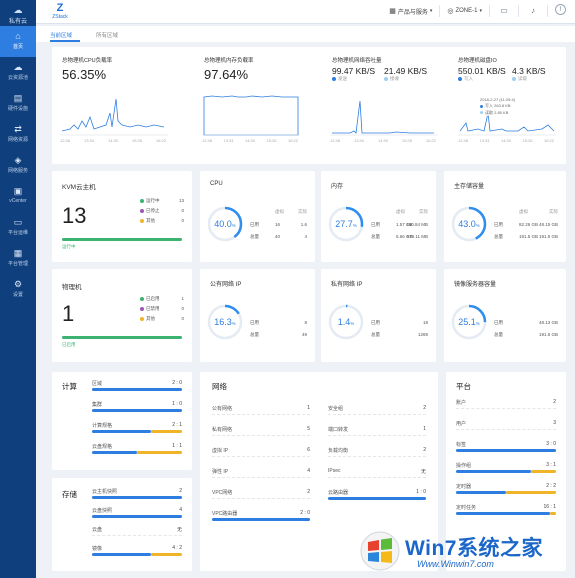  What do you see at coordinates (554, 423) in the screenshot?
I see `resource-count: 3` at bounding box center [554, 423].